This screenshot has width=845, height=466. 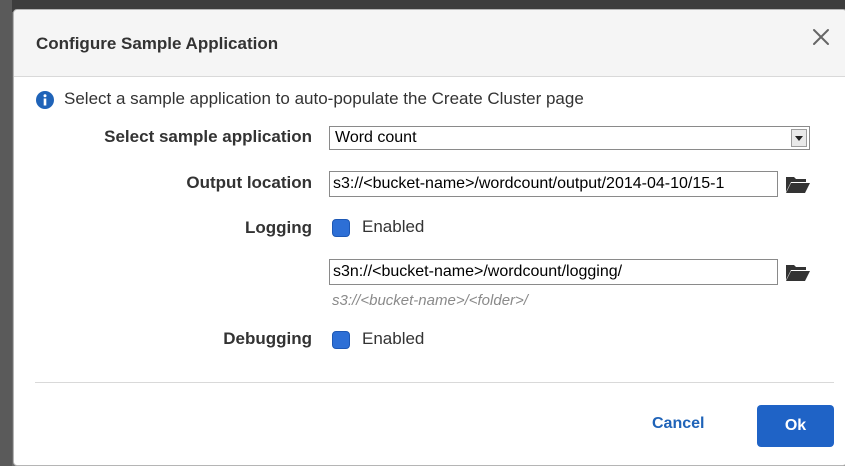 I want to click on logging-path-hint: s3://<bucket-name>/<folder>/, so click(x=430, y=300).